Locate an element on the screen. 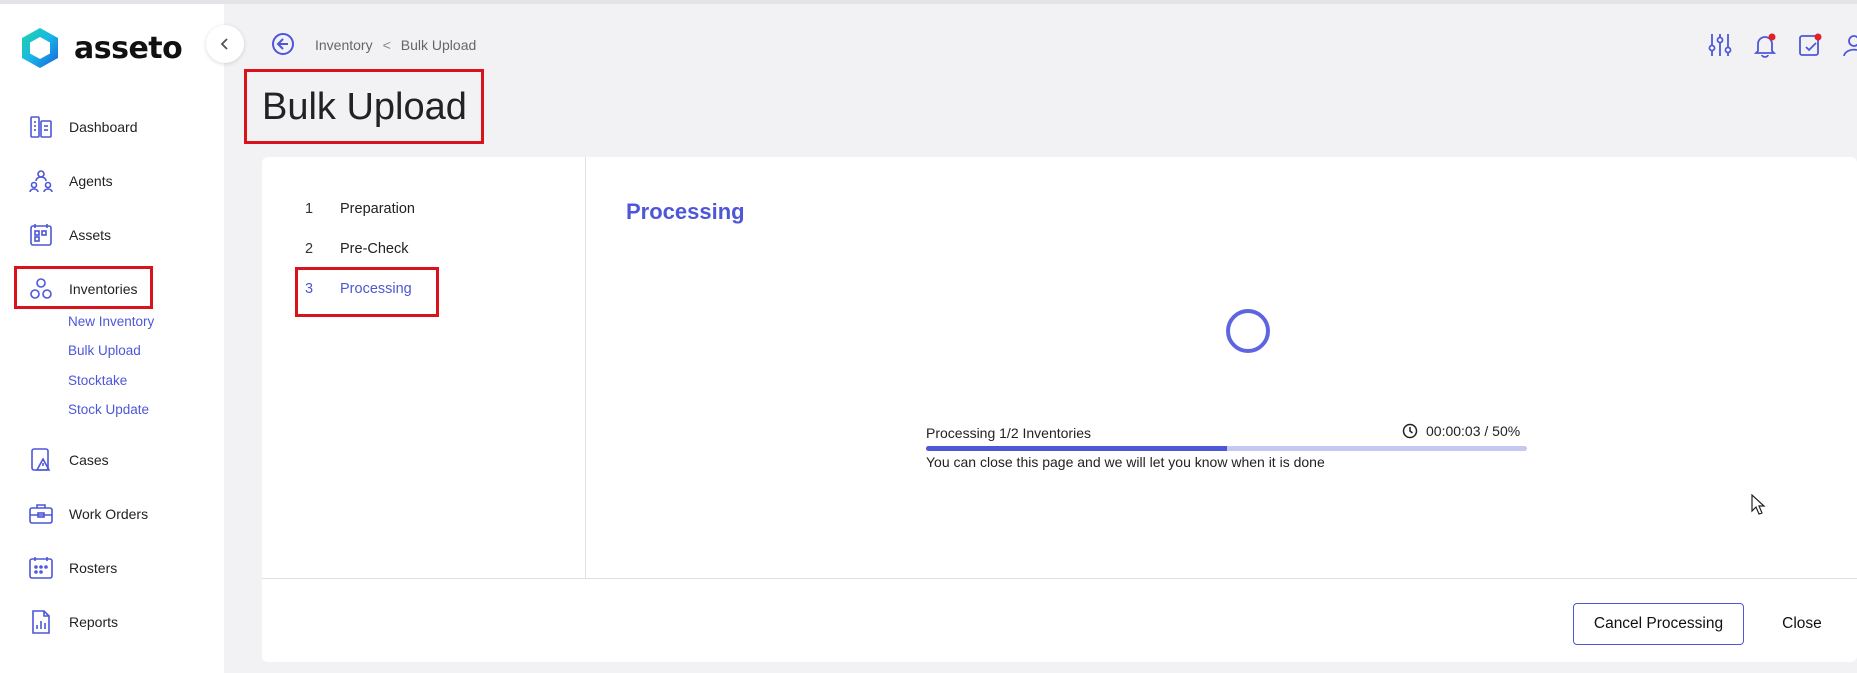 Image resolution: width=1857 pixels, height=673 pixels. progress-bar-fill is located at coordinates (1076, 448).